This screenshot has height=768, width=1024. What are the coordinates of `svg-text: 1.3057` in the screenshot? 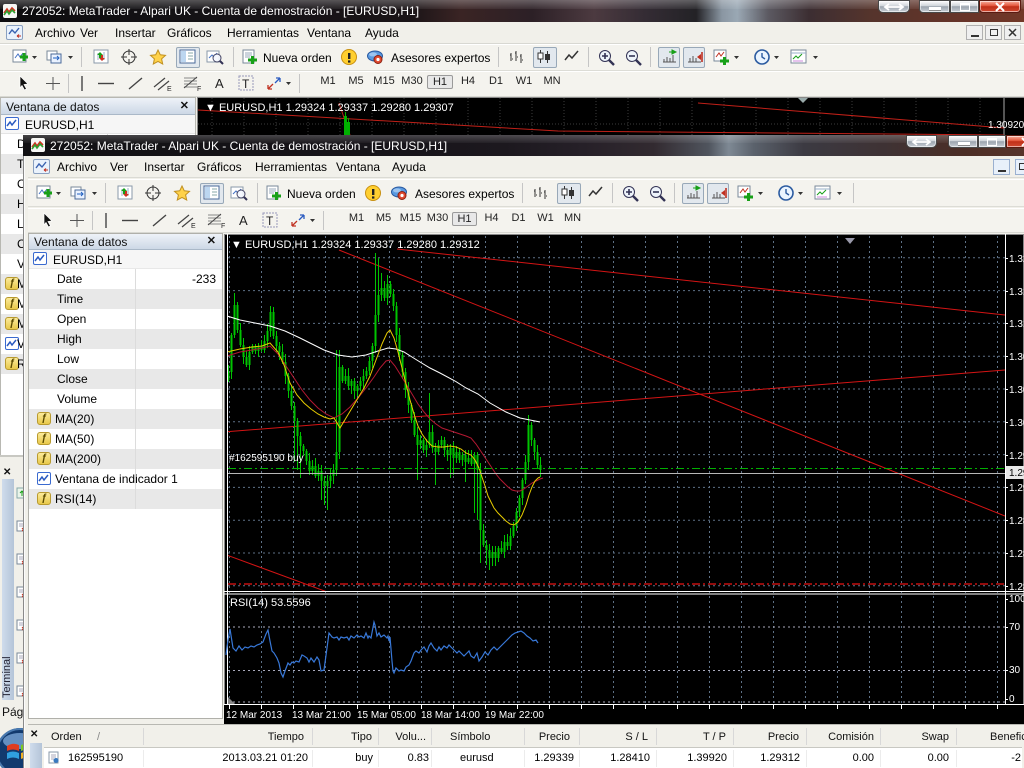 It's located at (1016, 390).